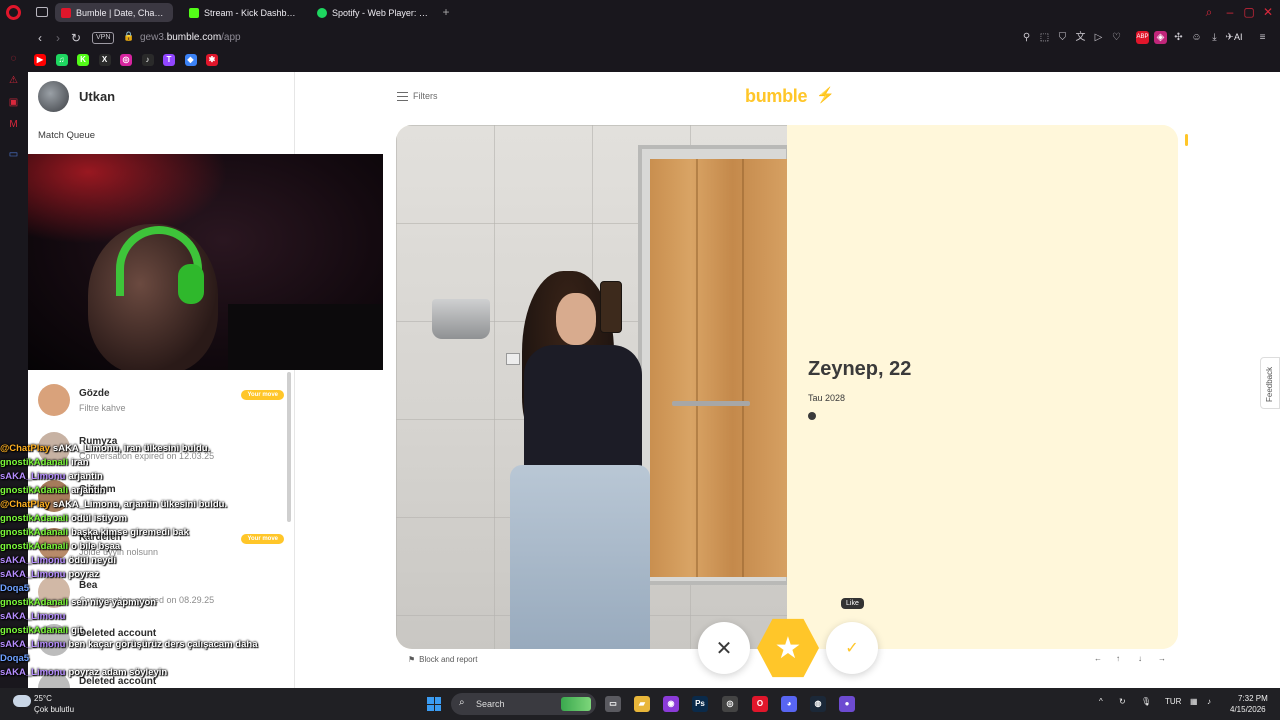 The height and width of the screenshot is (720, 1280). What do you see at coordinates (13, 12) in the screenshot?
I see `opera-menu-icon` at bounding box center [13, 12].